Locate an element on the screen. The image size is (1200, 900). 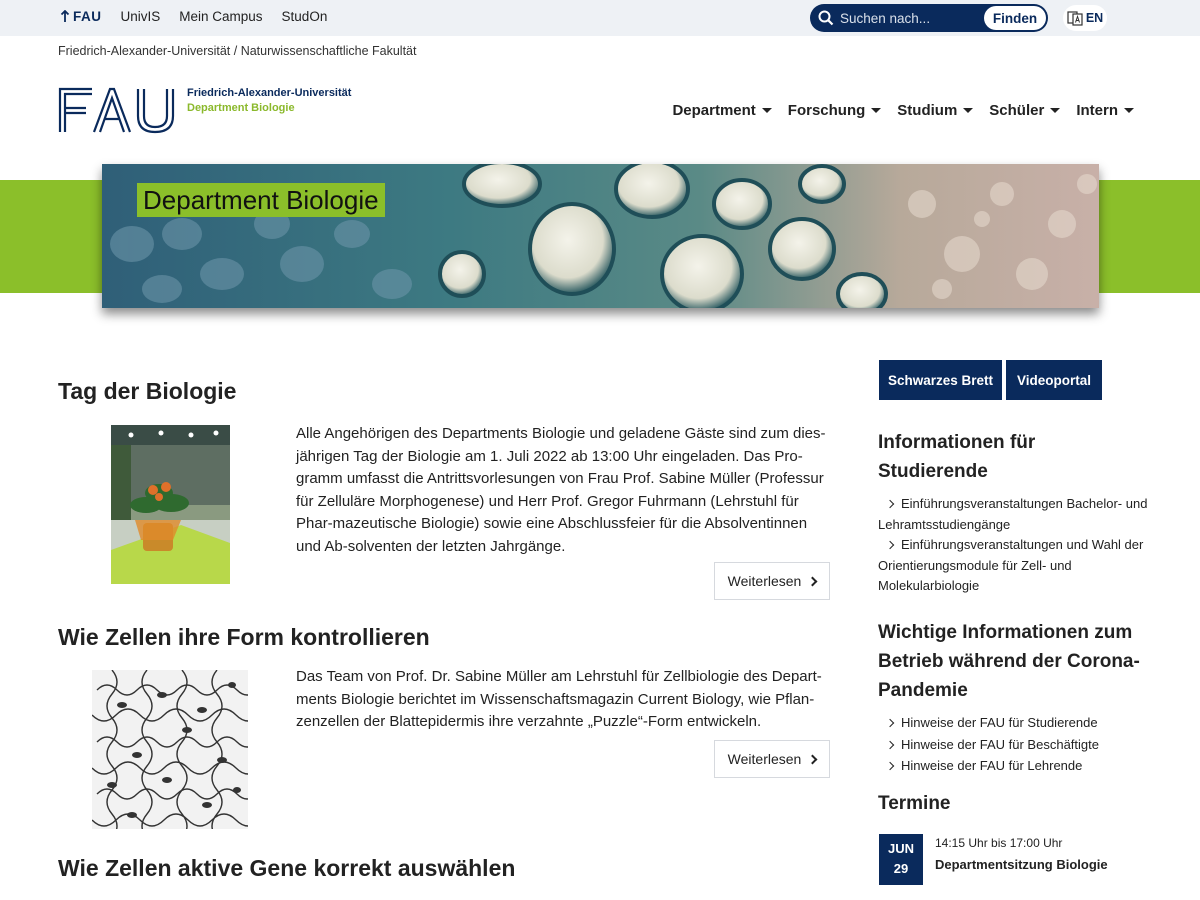
event-title: Departmentsitzung Biologie is located at coordinates (1021, 864).